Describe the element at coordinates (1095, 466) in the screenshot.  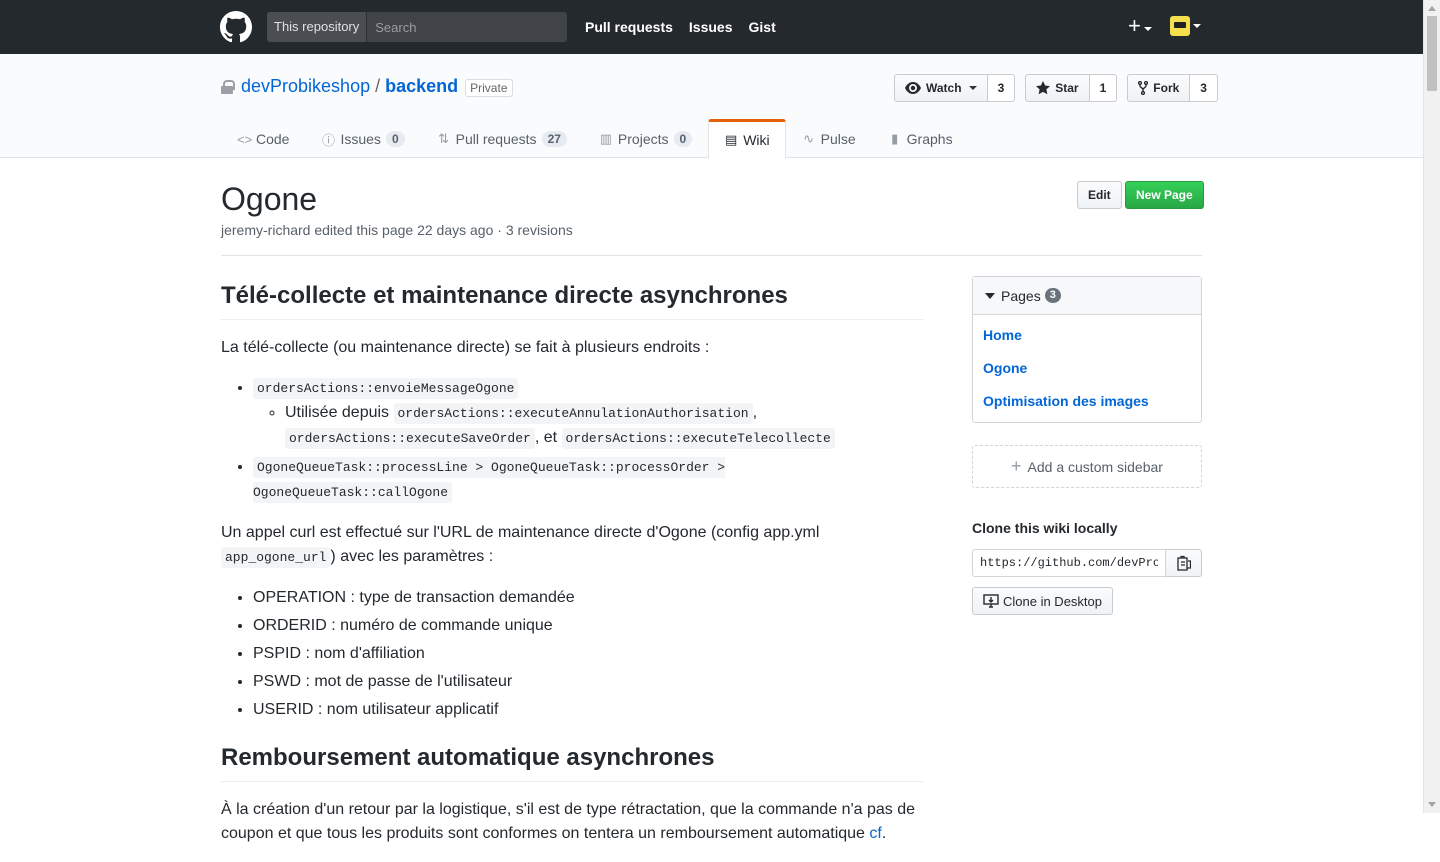
I see `add-custom-sidebar-label: Add a custom sidebar` at that location.